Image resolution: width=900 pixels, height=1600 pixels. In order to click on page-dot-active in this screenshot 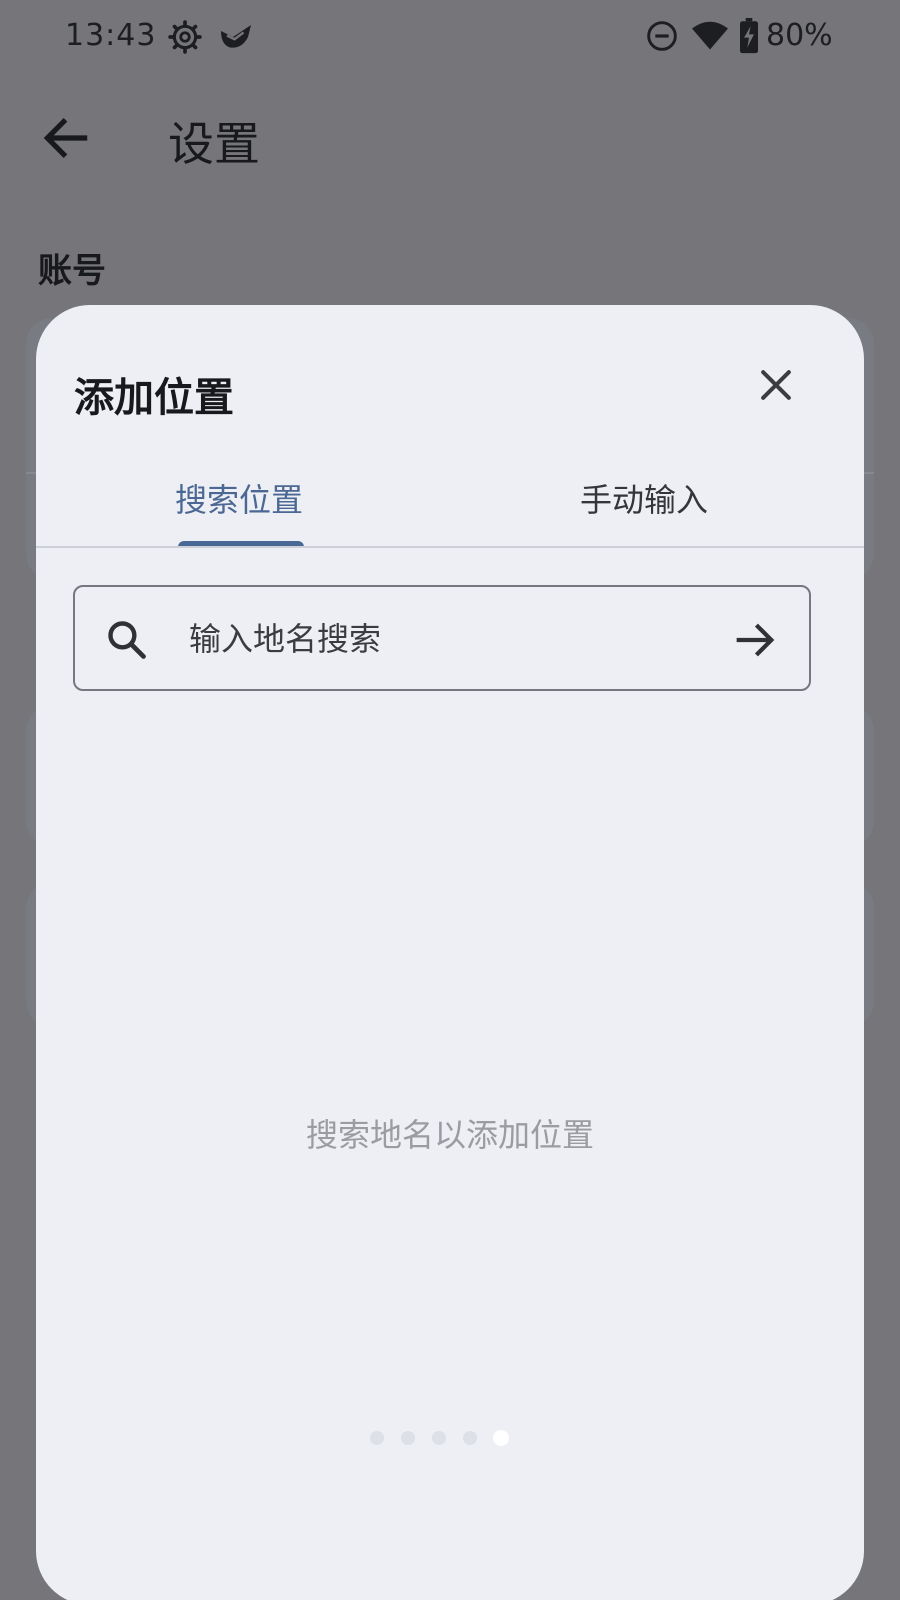, I will do `click(501, 1438)`.